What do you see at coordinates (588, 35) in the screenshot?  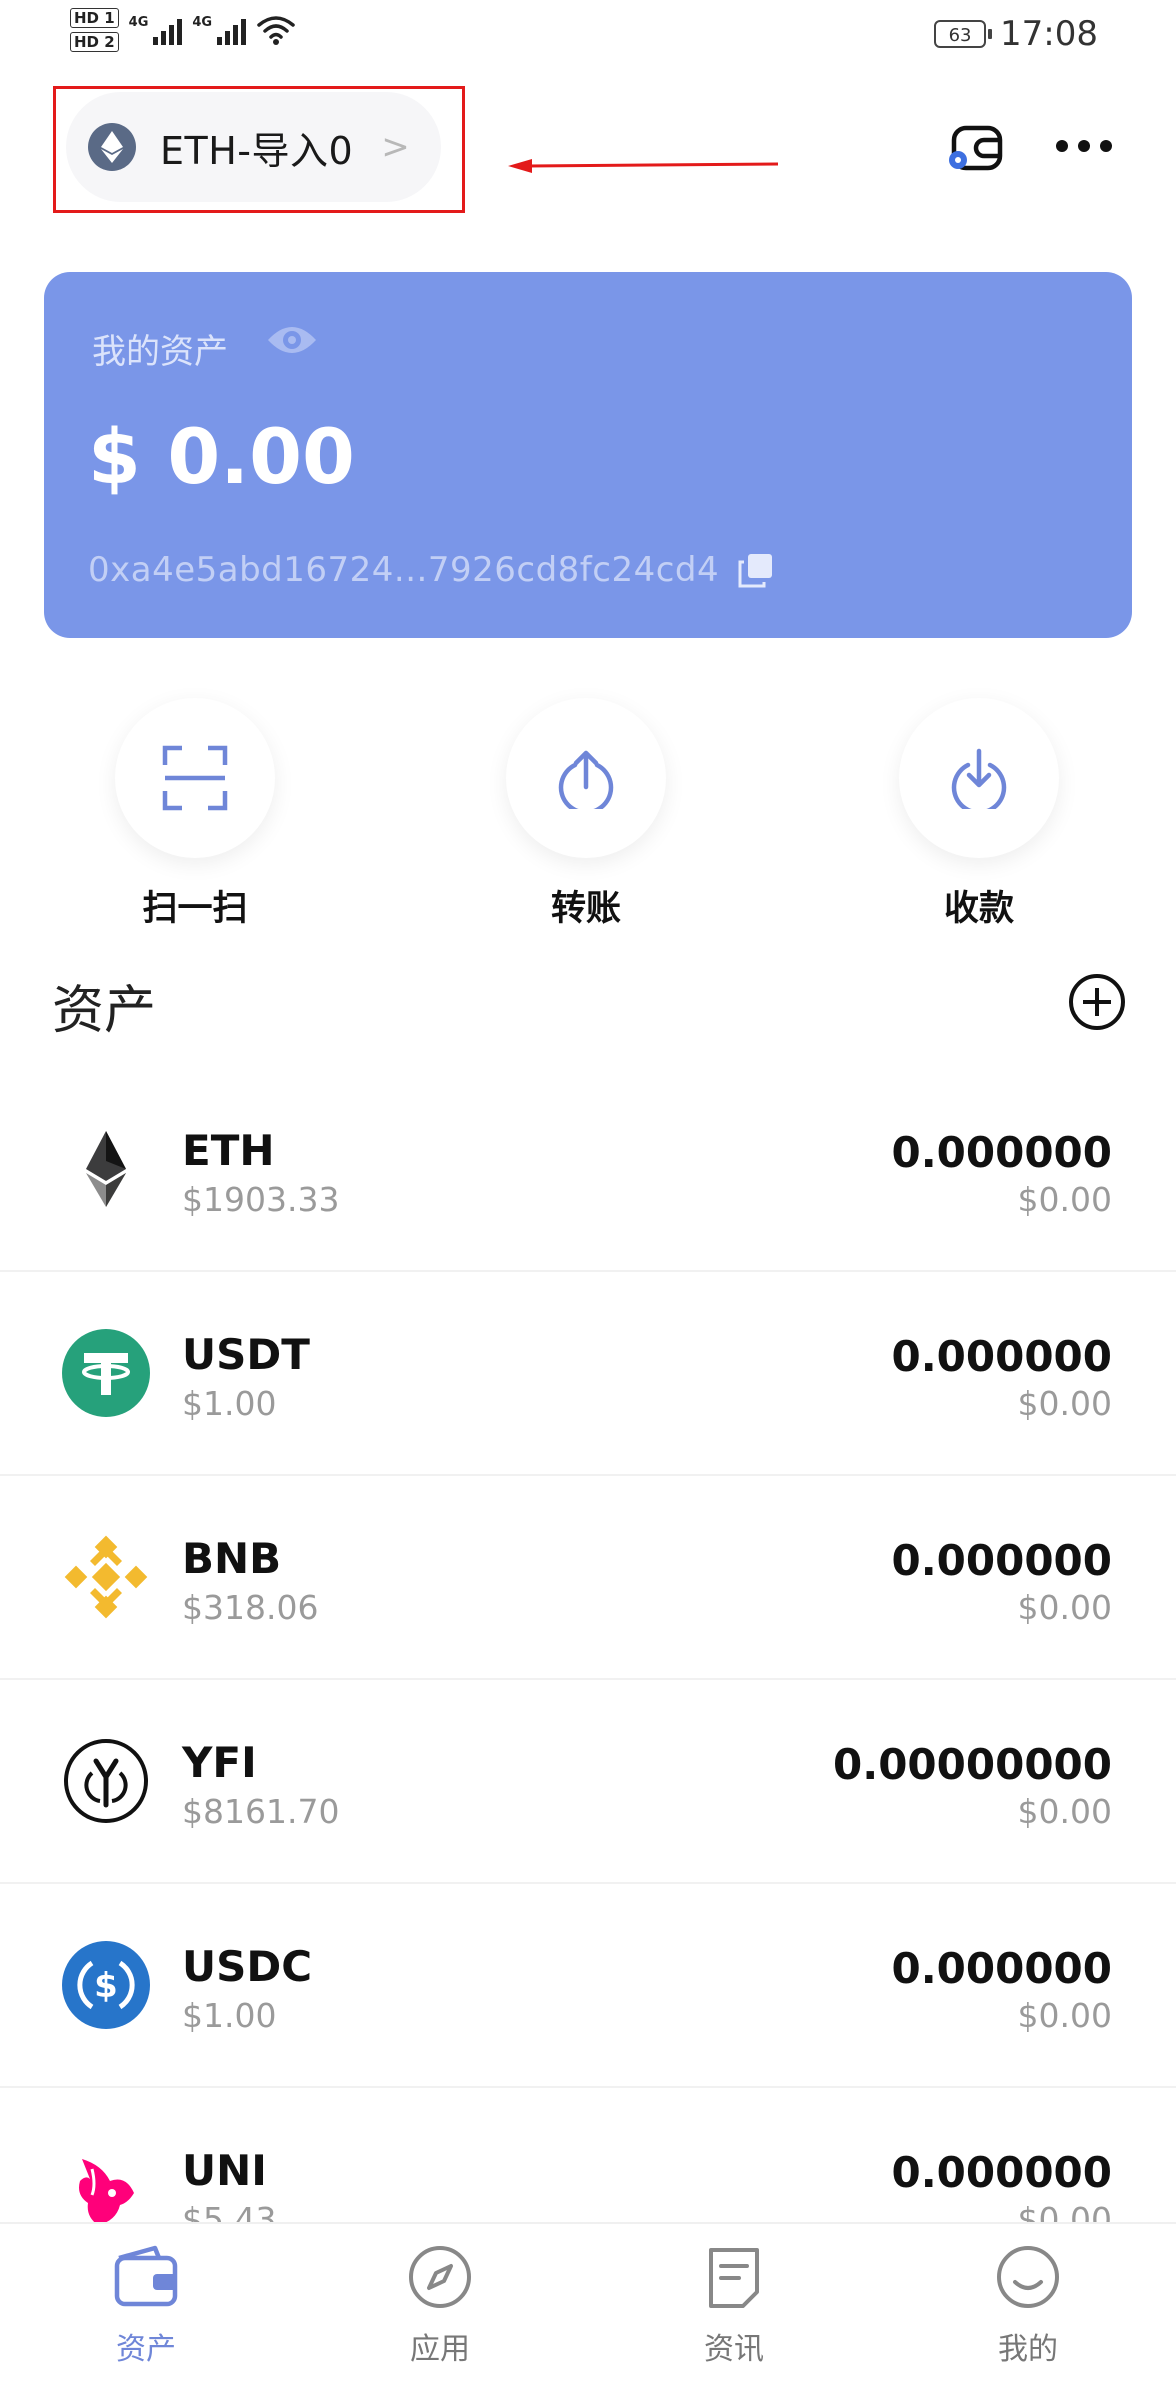 I see `status-bar: HD 1 HD 2 4G 4G 63 17:08` at bounding box center [588, 35].